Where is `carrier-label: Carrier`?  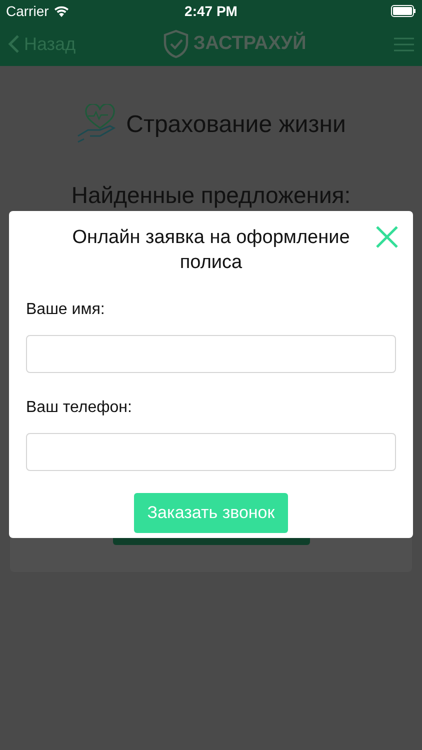
carrier-label: Carrier is located at coordinates (27, 11).